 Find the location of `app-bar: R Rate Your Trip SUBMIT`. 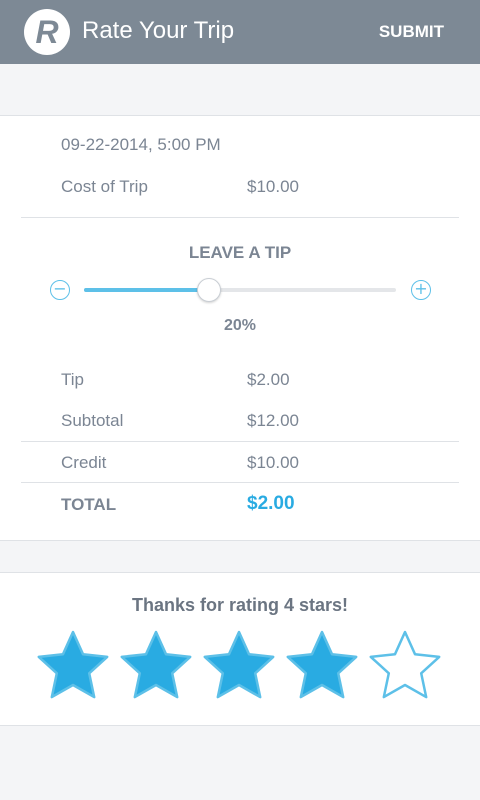

app-bar: R Rate Your Trip SUBMIT is located at coordinates (240, 32).